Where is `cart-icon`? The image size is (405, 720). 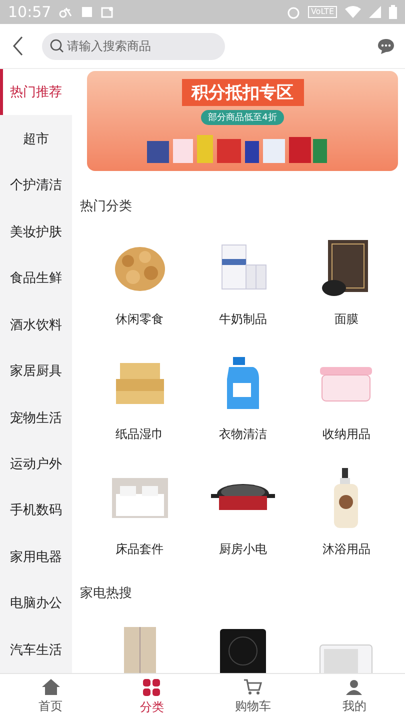
cart-icon is located at coordinates (253, 687).